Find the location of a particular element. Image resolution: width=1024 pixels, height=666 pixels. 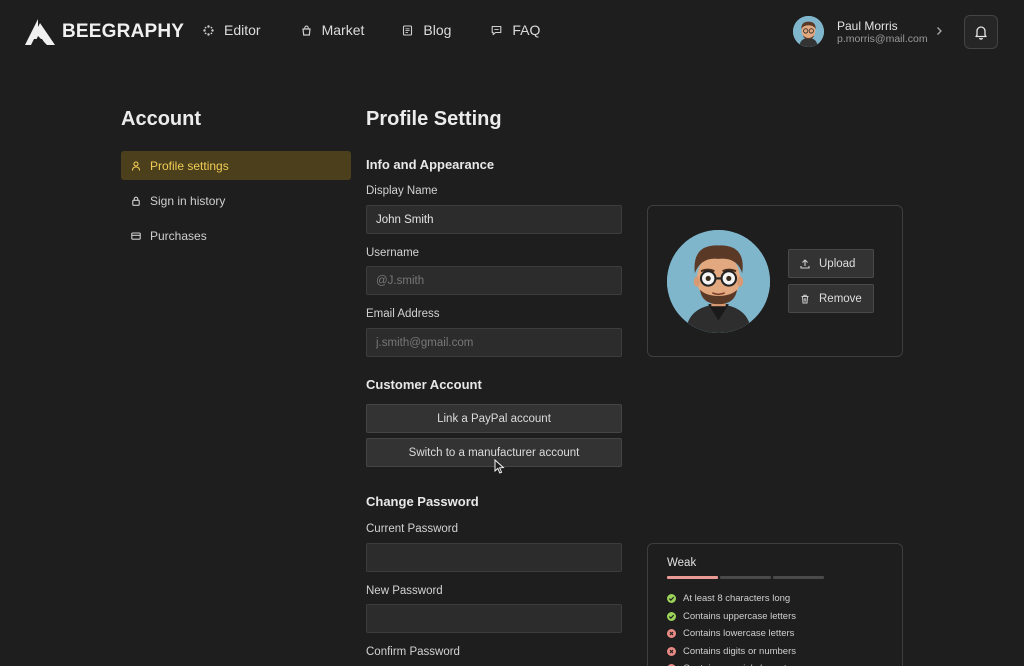

nav-item-market: Market is located at coordinates (333, 30).